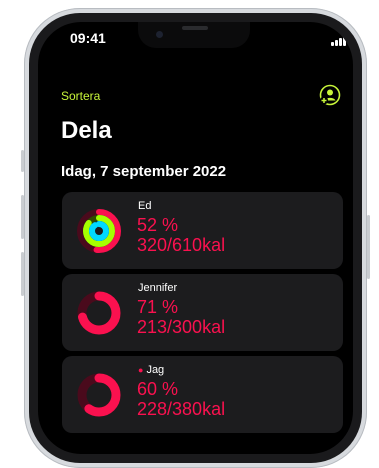 The width and height of the screenshot is (379, 468). Describe the element at coordinates (202, 230) in the screenshot. I see `friend-card-ed: Ed 52 % 320/610kal` at that location.